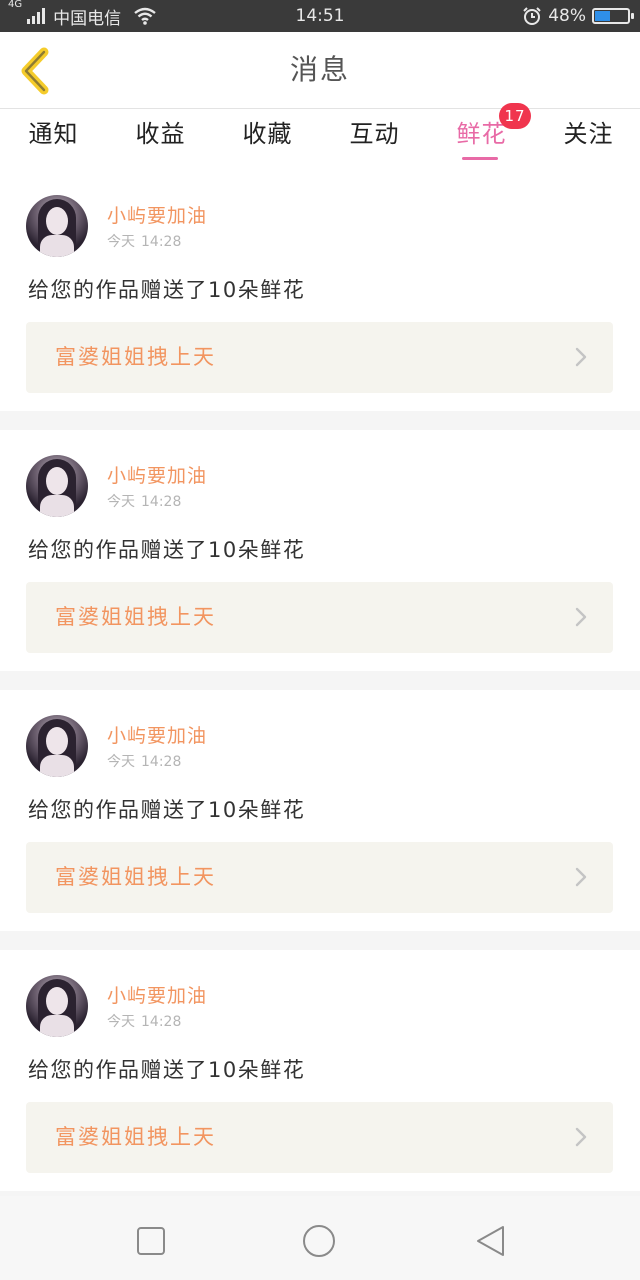 This screenshot has width=640, height=1280. I want to click on status-bar: 4G 中国电信 14:51 48%, so click(320, 16).